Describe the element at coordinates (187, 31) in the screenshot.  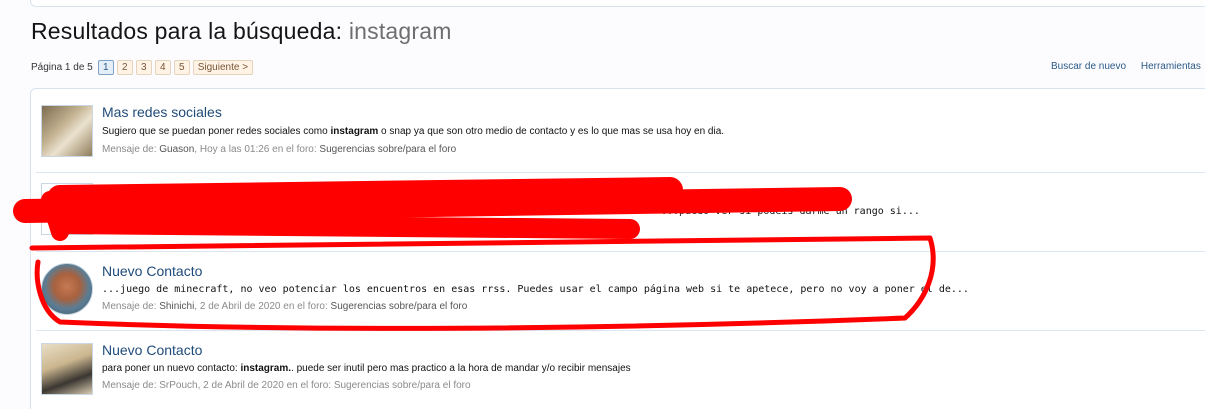
I see `title-prefix: Resultados para la búsqueda:` at that location.